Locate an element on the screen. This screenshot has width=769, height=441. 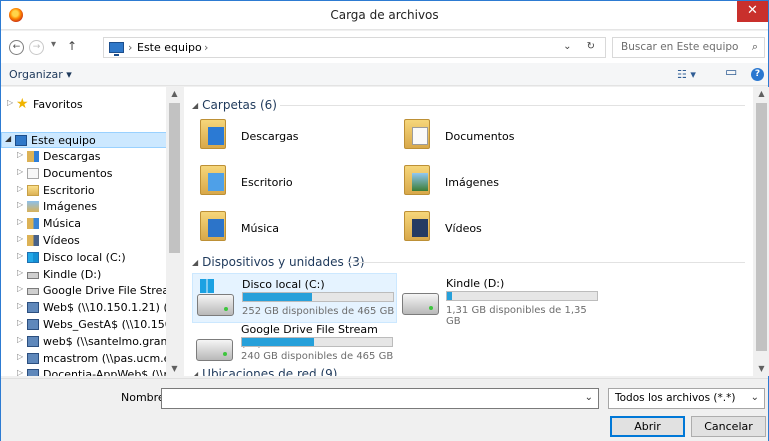
sidebar-item-favorites: ▷ ★ Favoritos is located at coordinates (85, 105).